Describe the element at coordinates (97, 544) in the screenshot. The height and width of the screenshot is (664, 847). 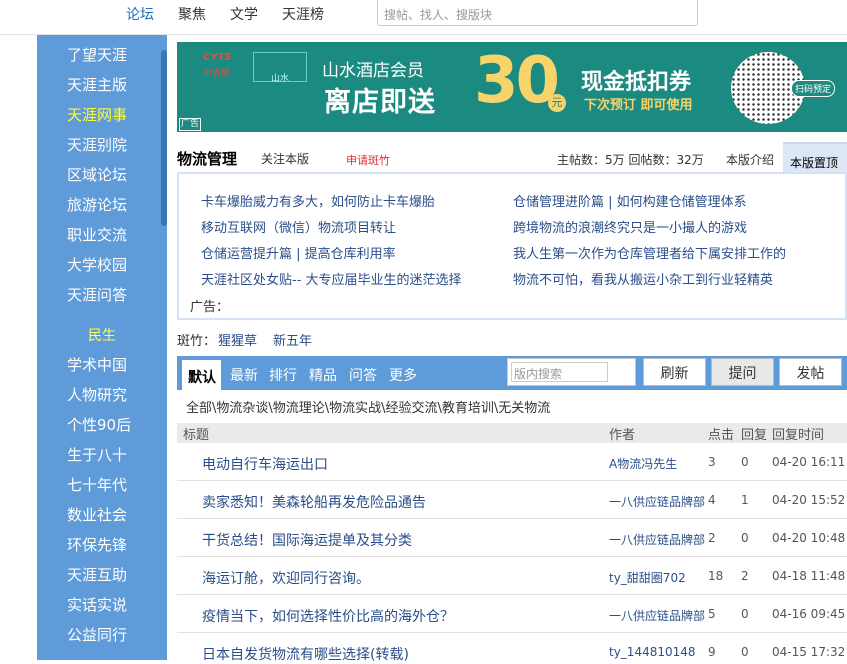
I see `sidebar-item: 环保先锋` at that location.